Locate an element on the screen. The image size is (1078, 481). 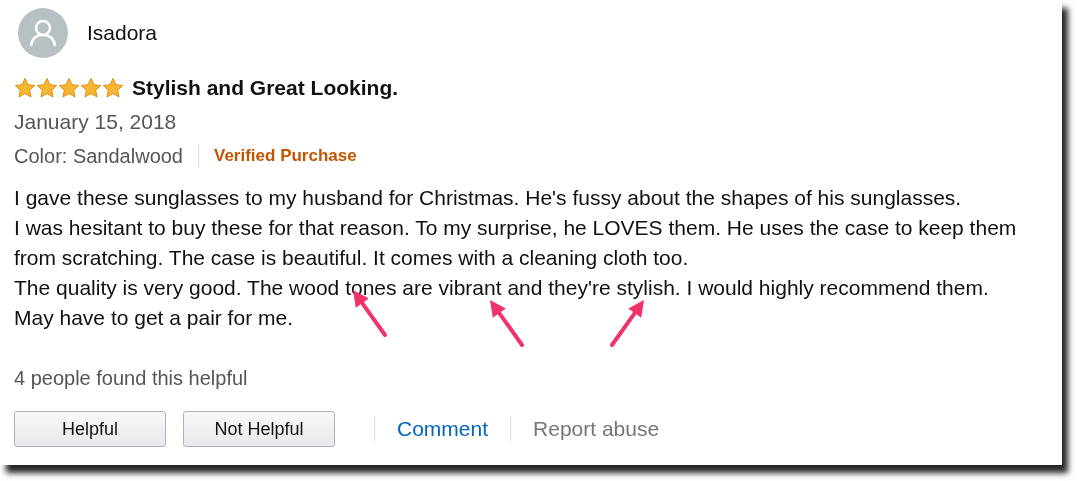
variant-label: Color: Sandalwood is located at coordinates (98, 156).